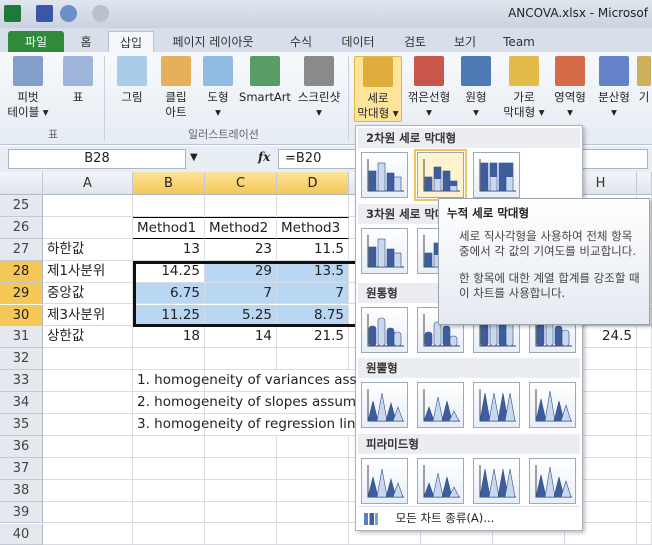 This screenshot has height=545, width=652. What do you see at coordinates (21, 468) in the screenshot?
I see `row-header: 37` at bounding box center [21, 468].